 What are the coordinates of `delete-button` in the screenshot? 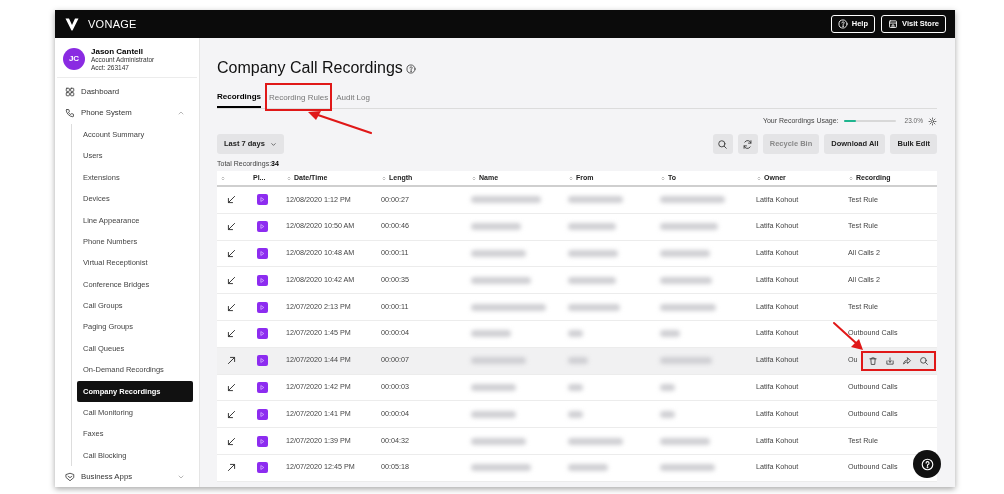 It's located at (872, 360).